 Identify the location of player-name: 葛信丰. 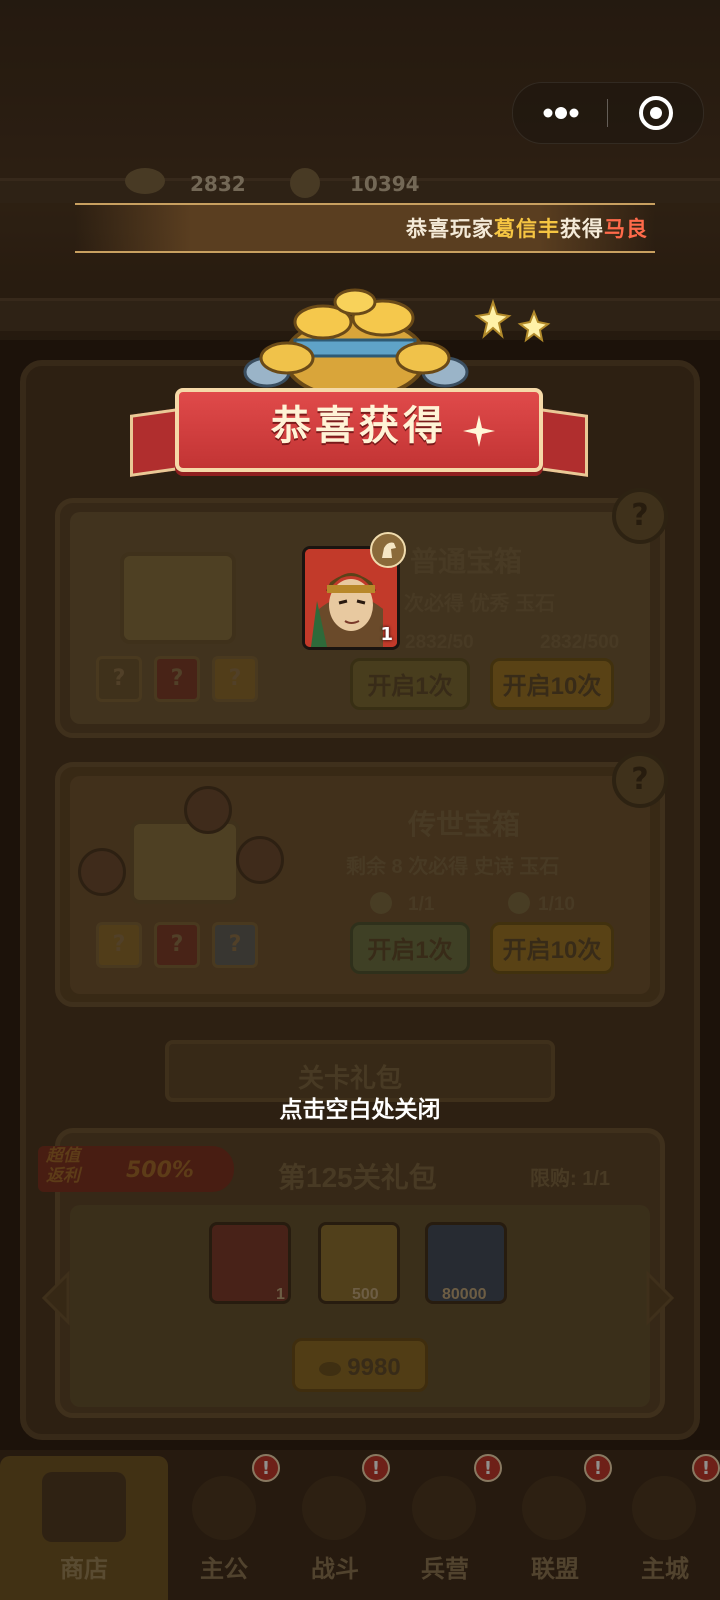
(527, 229).